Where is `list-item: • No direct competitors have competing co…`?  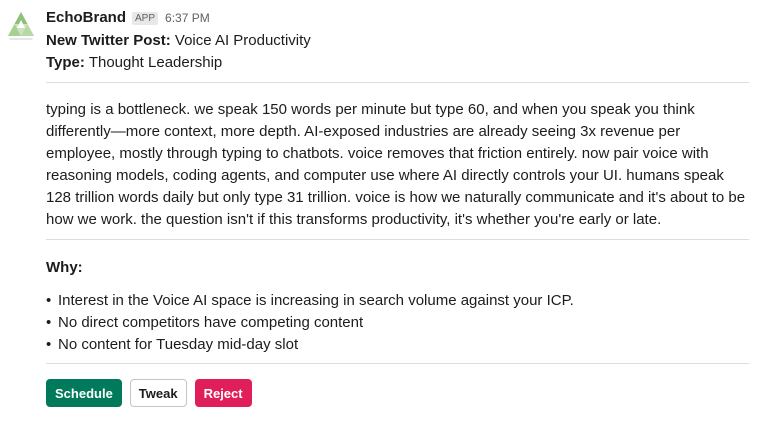 list-item: • No direct competitors have competing co… is located at coordinates (397, 323).